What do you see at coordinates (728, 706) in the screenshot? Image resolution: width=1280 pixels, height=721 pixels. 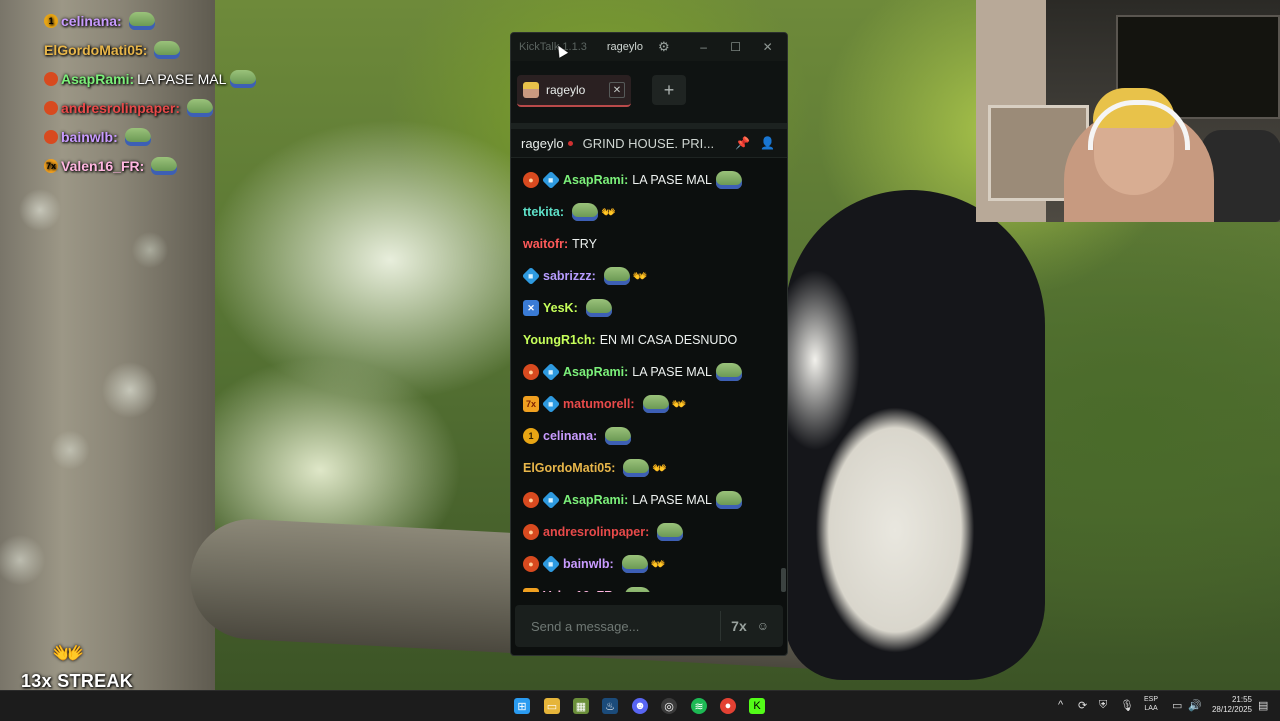 I see `chrome-icon: ●` at bounding box center [728, 706].